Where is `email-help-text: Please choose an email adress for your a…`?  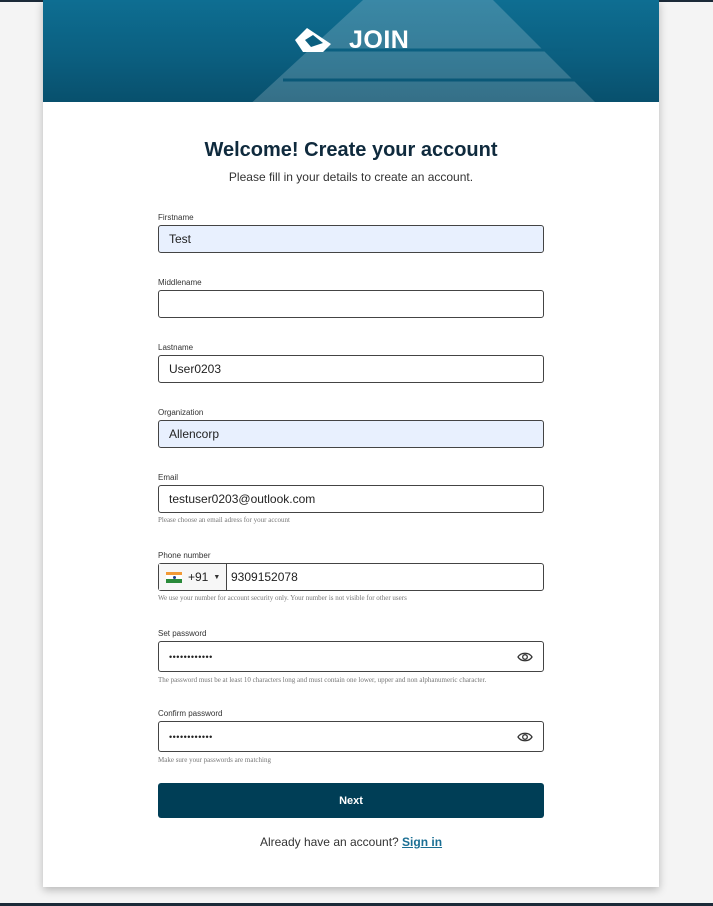
email-help-text: Please choose an email adress for your a… is located at coordinates (224, 520).